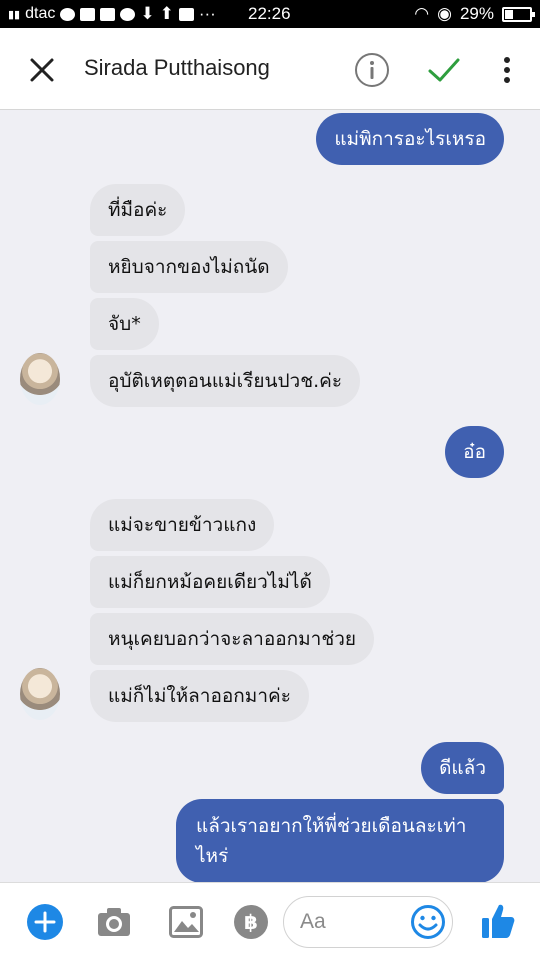 This screenshot has width=540, height=960. Describe the element at coordinates (88, 14) in the screenshot. I see `mail-icon` at that location.